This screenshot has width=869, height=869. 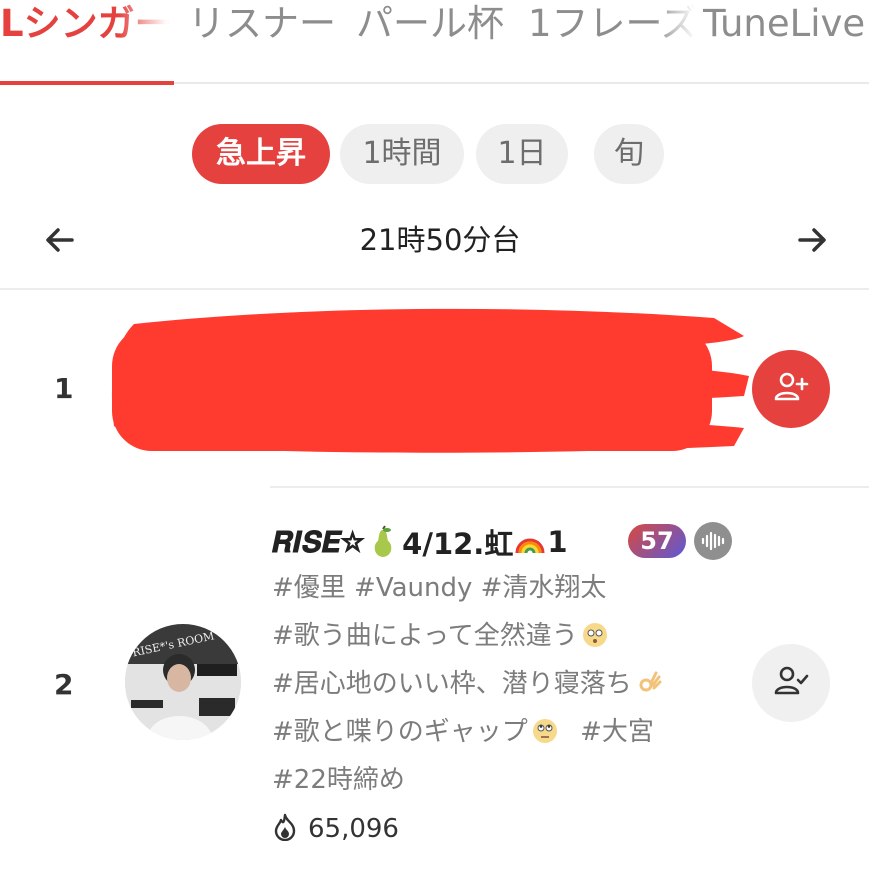 What do you see at coordinates (786, 24) in the screenshot?
I see `tab-tunelive: TuneLive` at bounding box center [786, 24].